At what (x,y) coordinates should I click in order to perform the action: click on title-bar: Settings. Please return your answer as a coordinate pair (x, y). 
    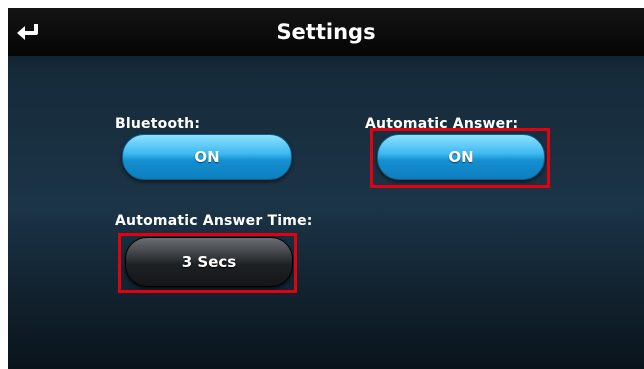
    Looking at the image, I should click on (326, 32).